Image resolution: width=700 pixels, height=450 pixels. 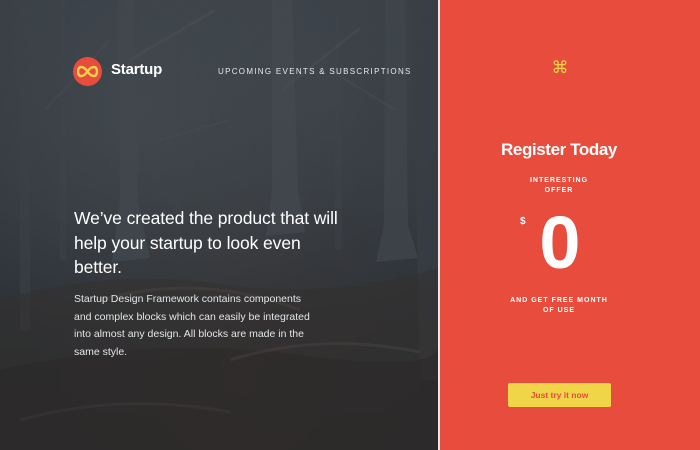 I want to click on currency-symbol: $, so click(x=523, y=221).